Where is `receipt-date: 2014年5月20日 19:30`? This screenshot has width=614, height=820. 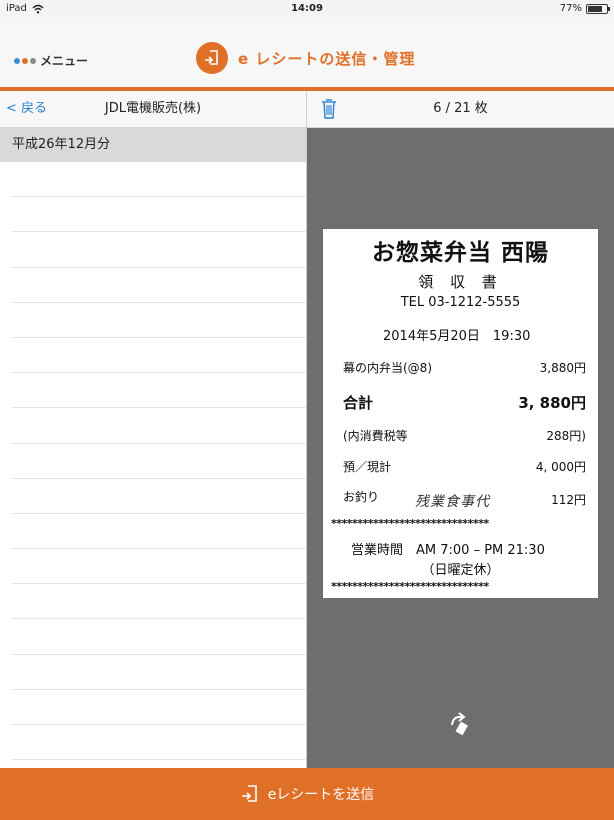
receipt-date: 2014年5月20日 19:30 is located at coordinates (457, 336).